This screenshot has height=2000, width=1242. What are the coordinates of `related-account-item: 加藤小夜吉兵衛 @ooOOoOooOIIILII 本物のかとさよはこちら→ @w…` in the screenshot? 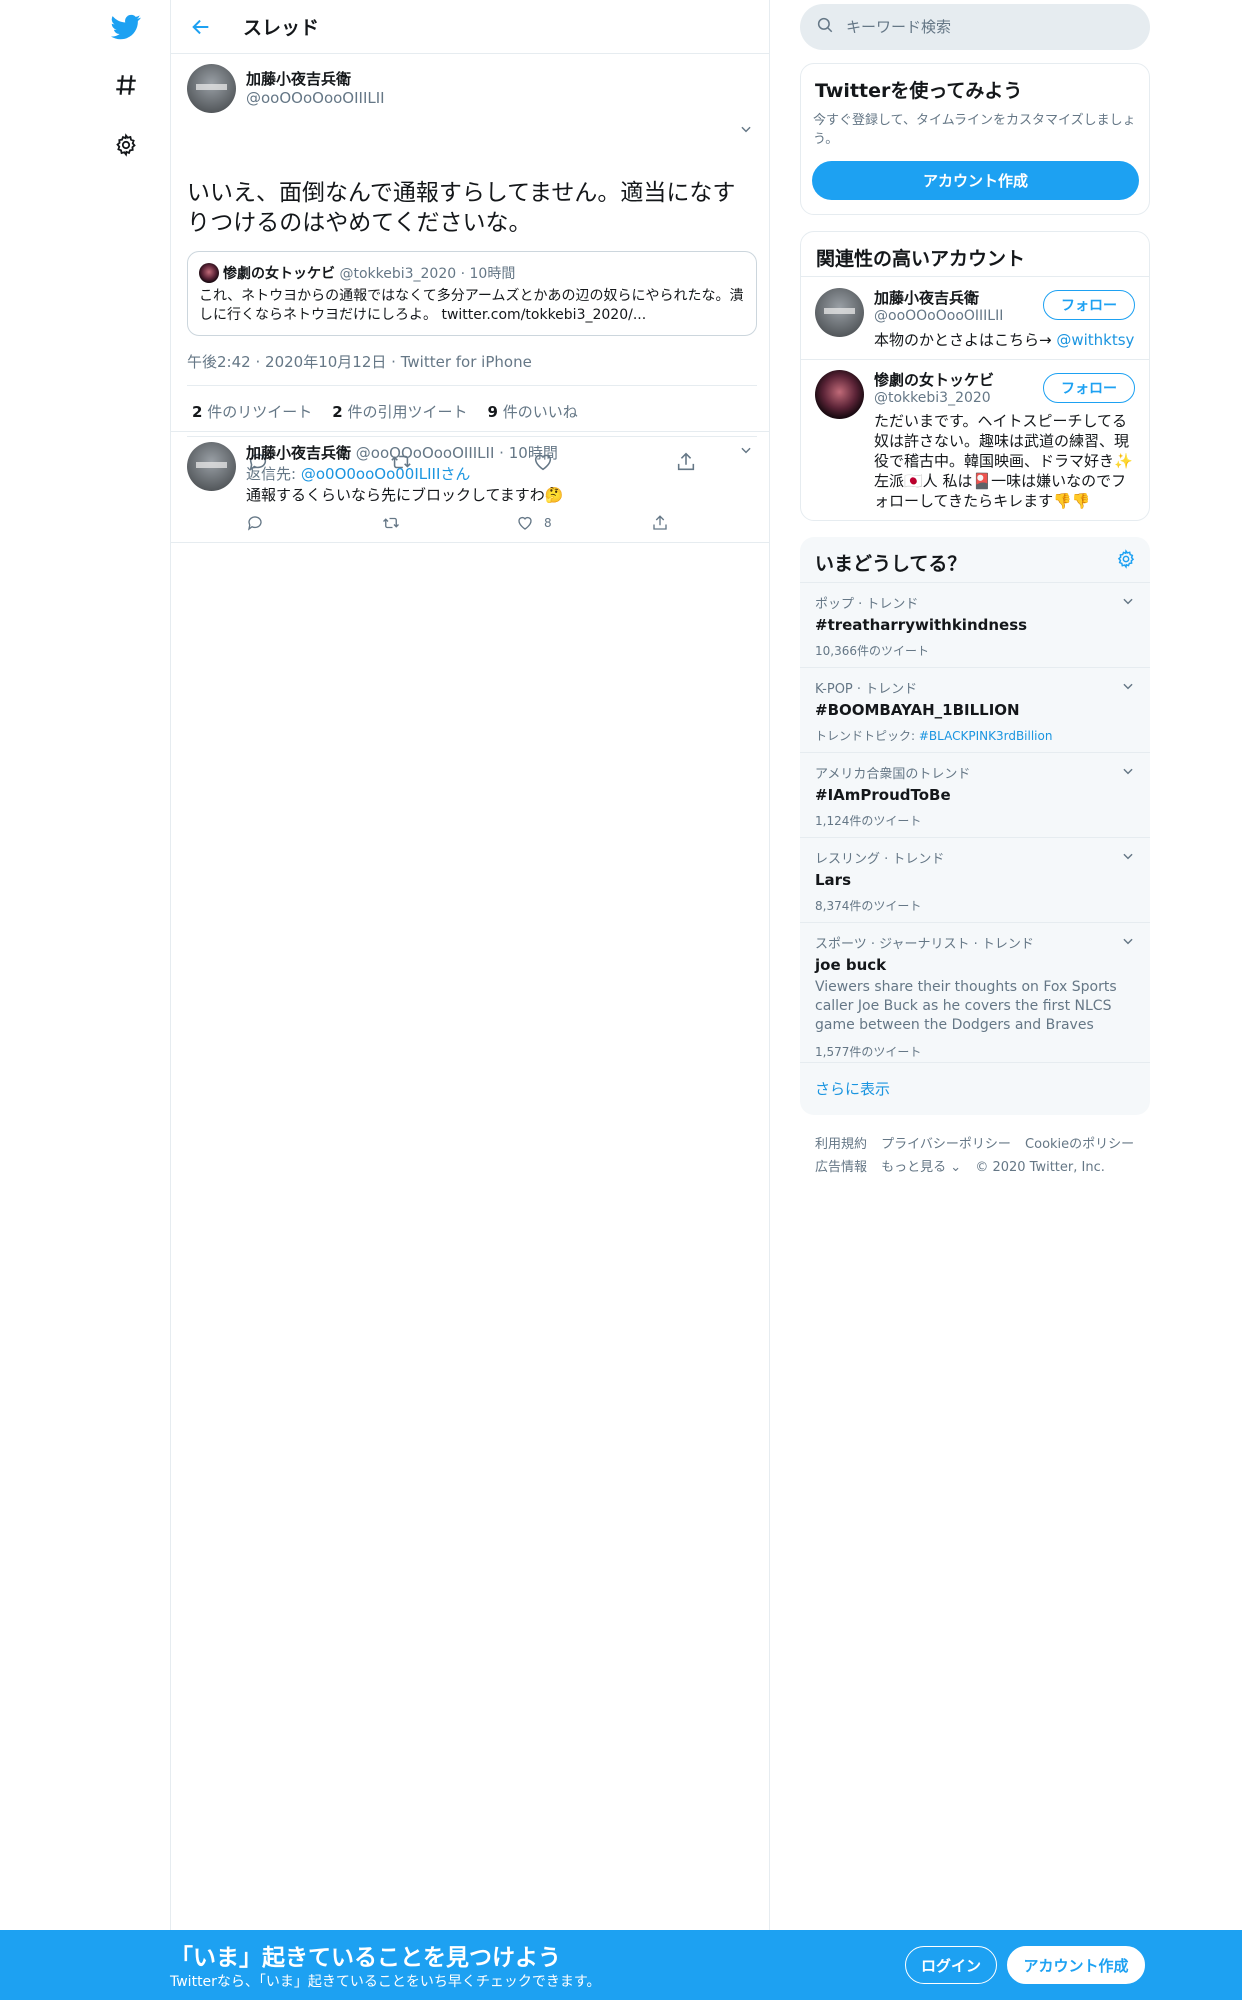 It's located at (975, 318).